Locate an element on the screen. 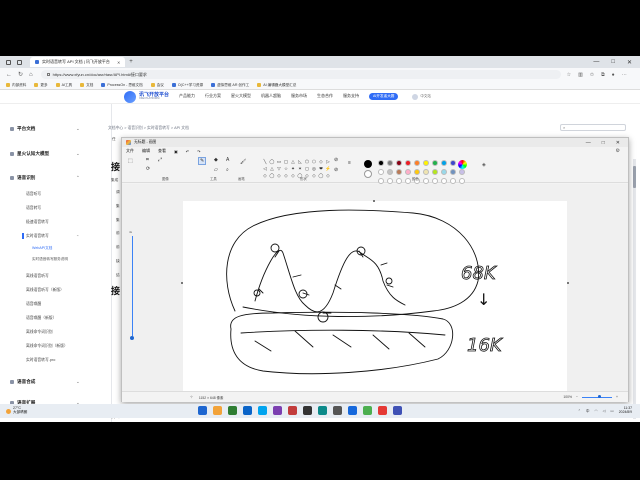 The image size is (640, 480). nav-item: 服务市场 is located at coordinates (299, 96).